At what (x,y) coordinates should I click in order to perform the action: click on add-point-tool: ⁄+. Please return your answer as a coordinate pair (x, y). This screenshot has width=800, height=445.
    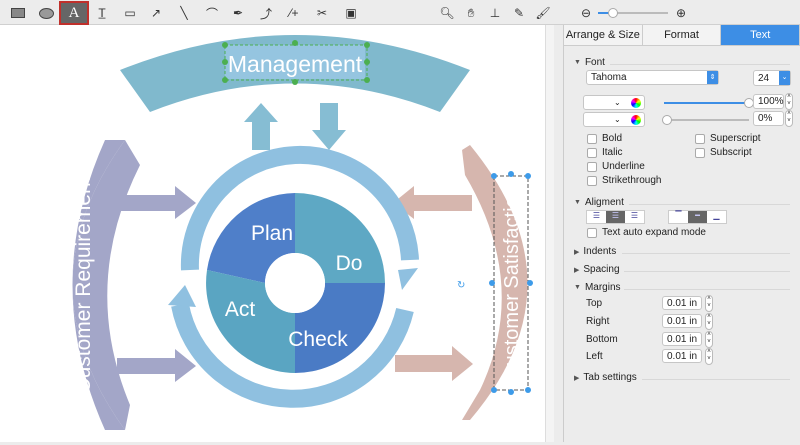
    Looking at the image, I should click on (294, 13).